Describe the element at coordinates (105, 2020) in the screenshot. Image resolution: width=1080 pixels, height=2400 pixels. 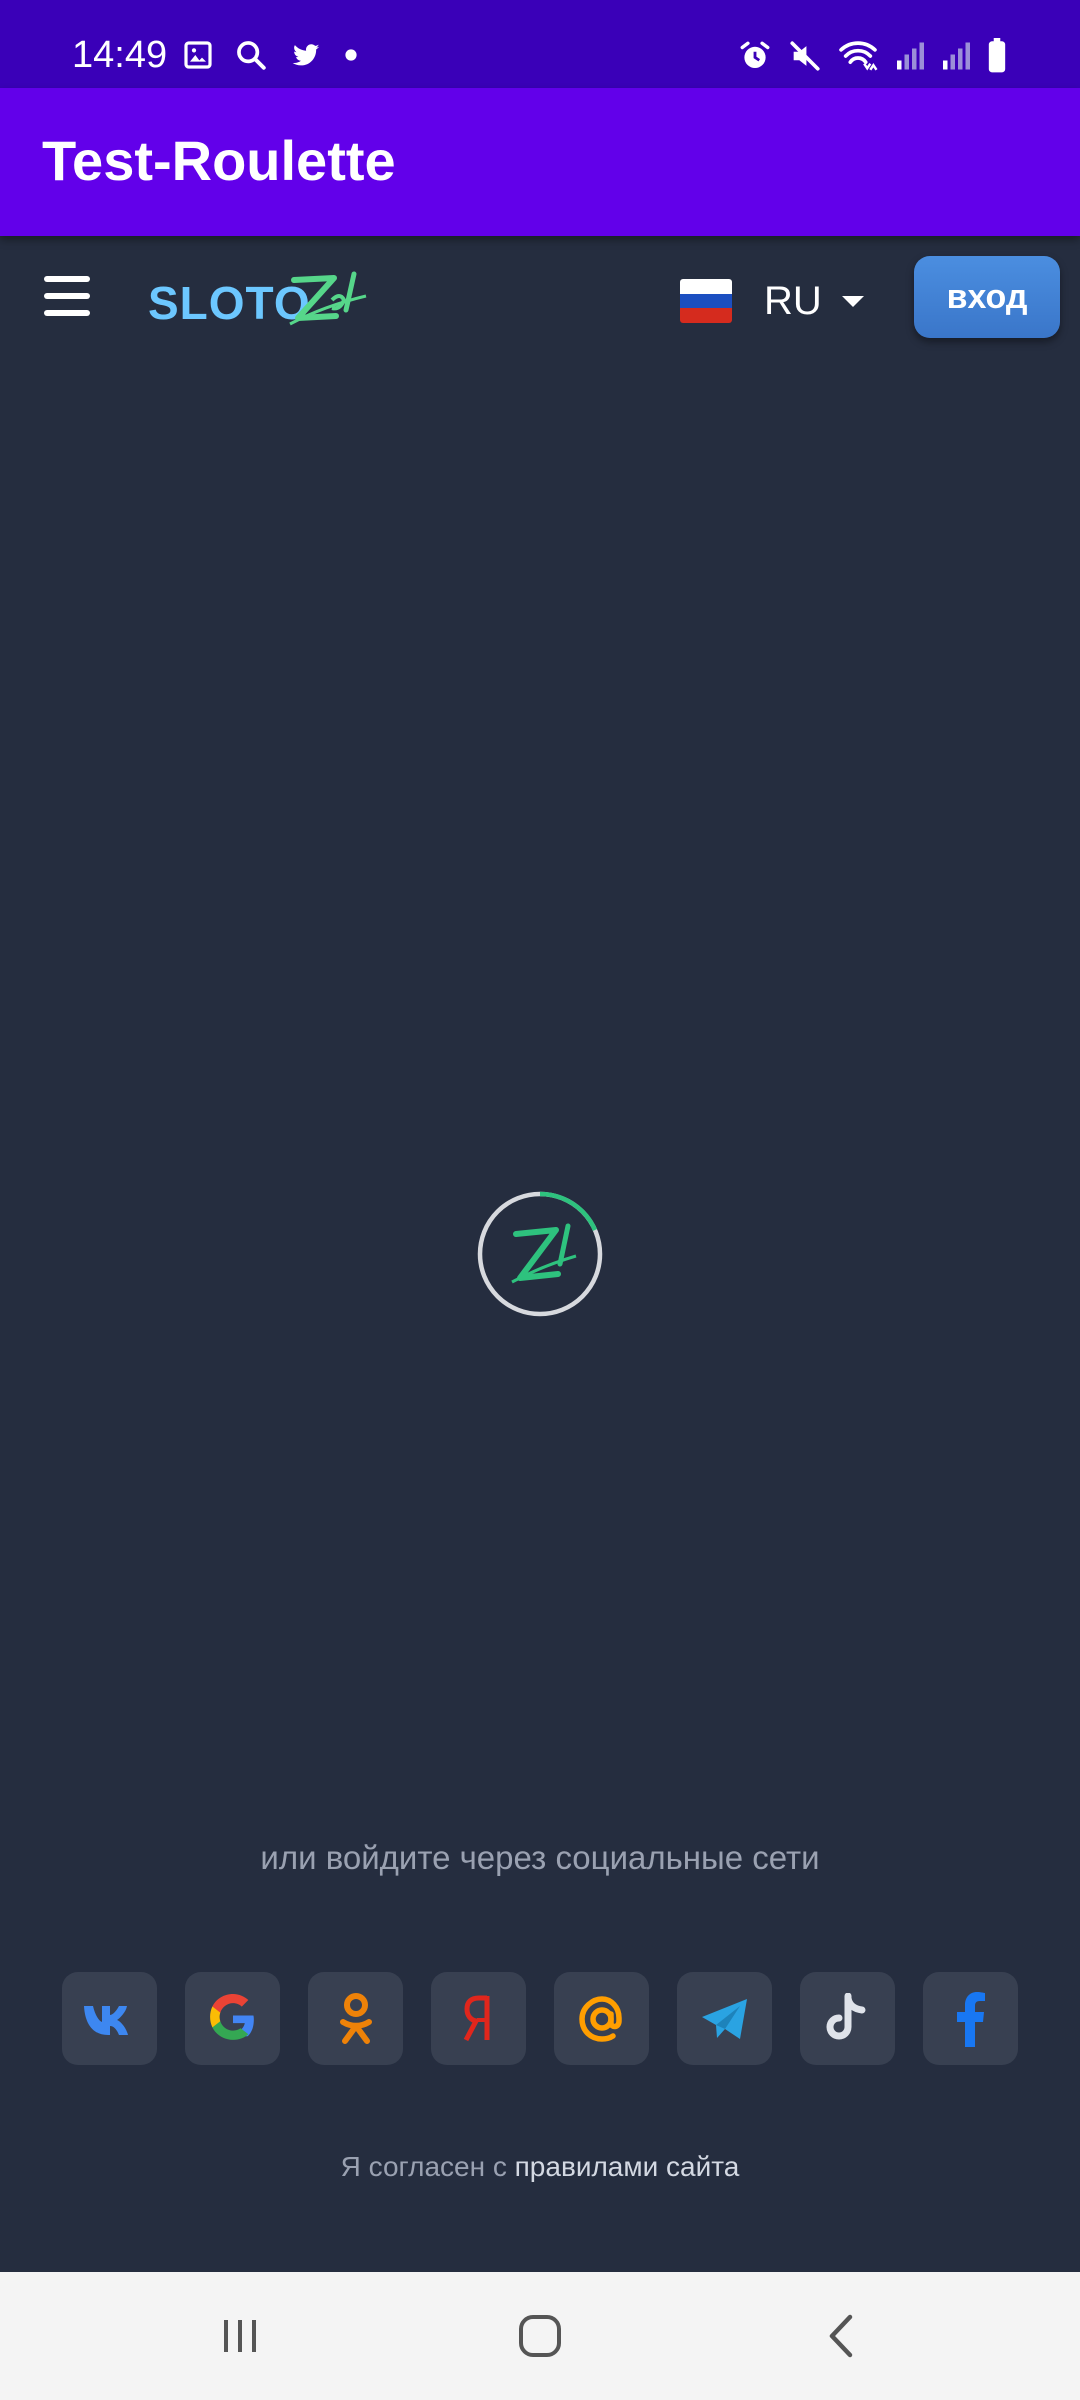
I see `vk-icon` at that location.